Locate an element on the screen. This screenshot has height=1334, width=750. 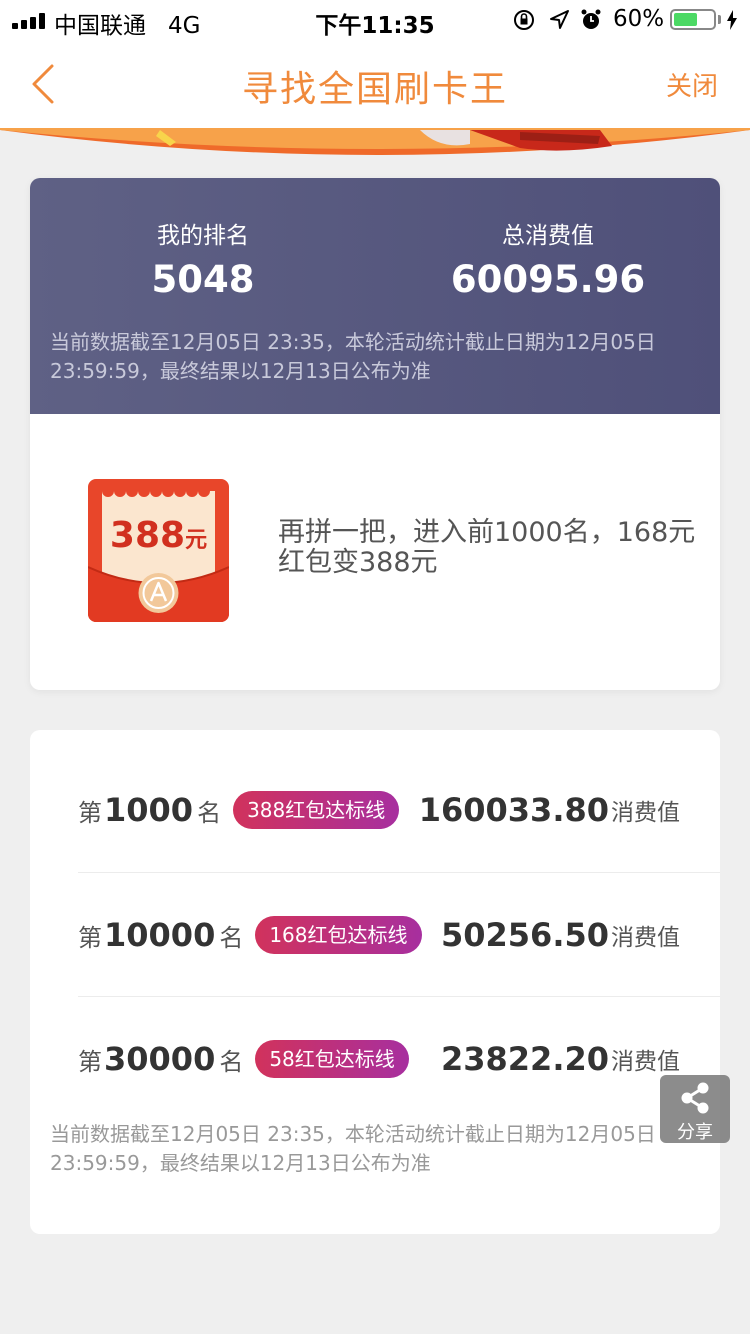
threshold-value: 160033.80 is located at coordinates (513, 810).